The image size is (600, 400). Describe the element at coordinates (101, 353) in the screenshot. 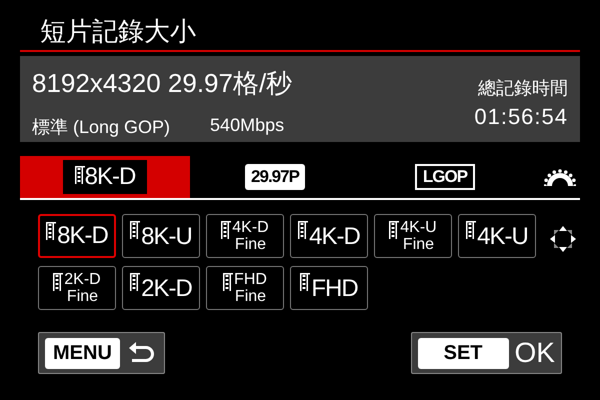

I see `menu-back-button: MENU` at that location.